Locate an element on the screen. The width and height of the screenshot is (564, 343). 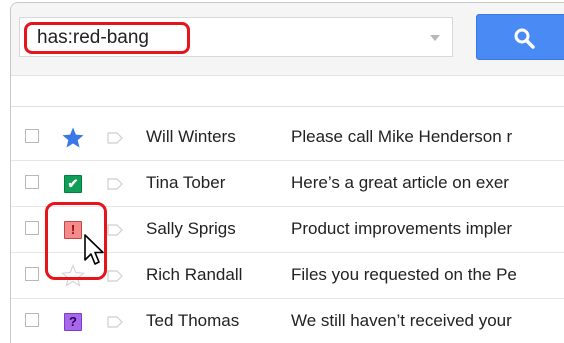
search-box is located at coordinates (236, 37).